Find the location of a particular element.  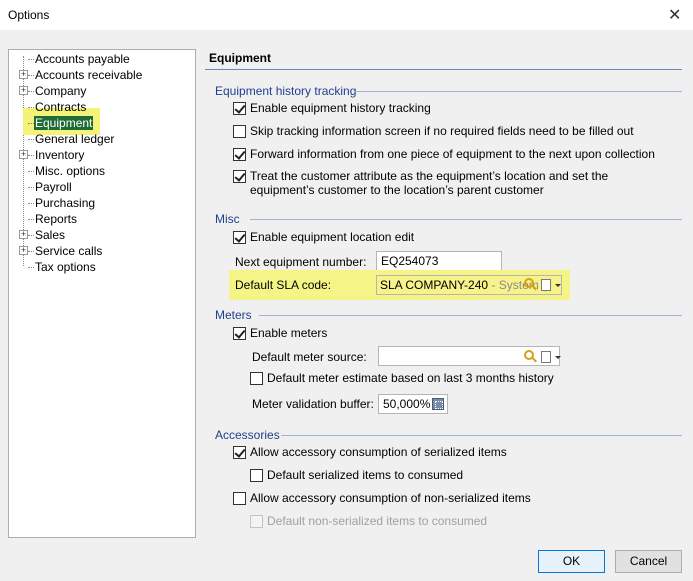

tree-item-label: Payroll is located at coordinates (53, 187).